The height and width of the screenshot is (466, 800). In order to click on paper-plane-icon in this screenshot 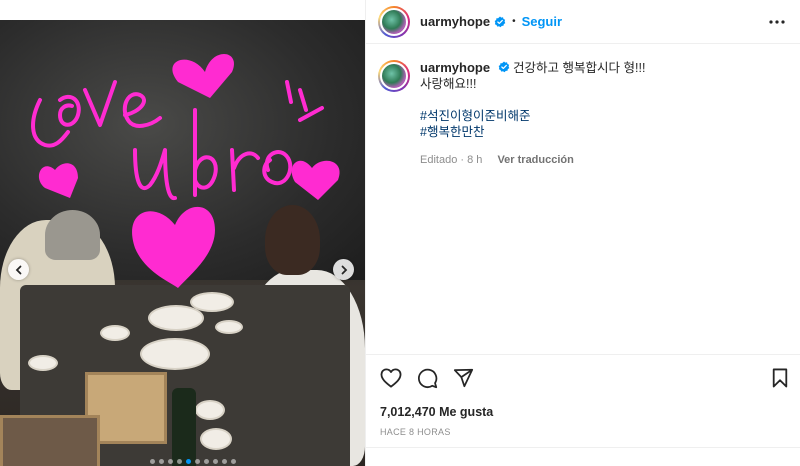, I will do `click(463, 378)`.